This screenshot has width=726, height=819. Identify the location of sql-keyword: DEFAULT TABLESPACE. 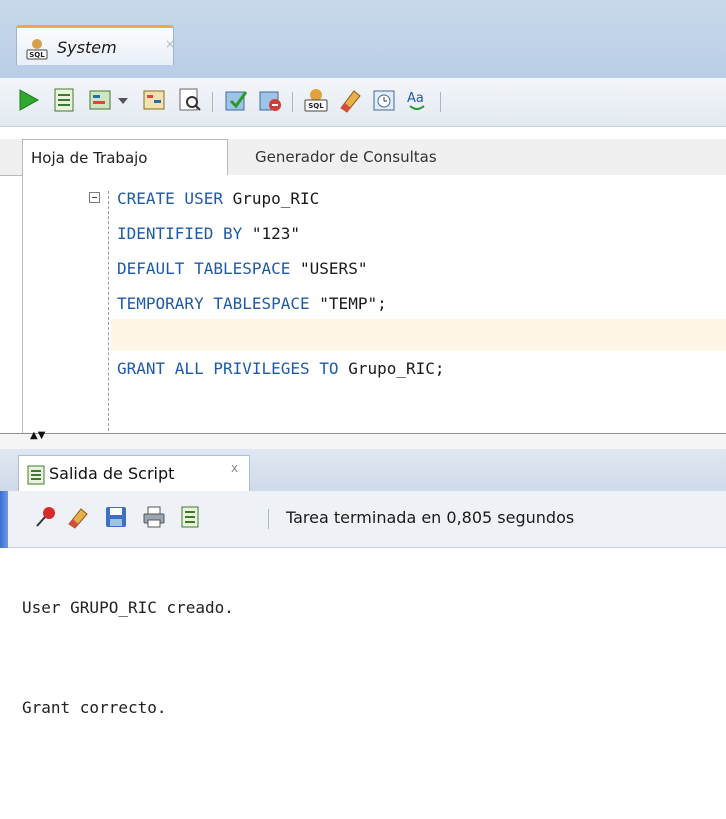
(204, 268).